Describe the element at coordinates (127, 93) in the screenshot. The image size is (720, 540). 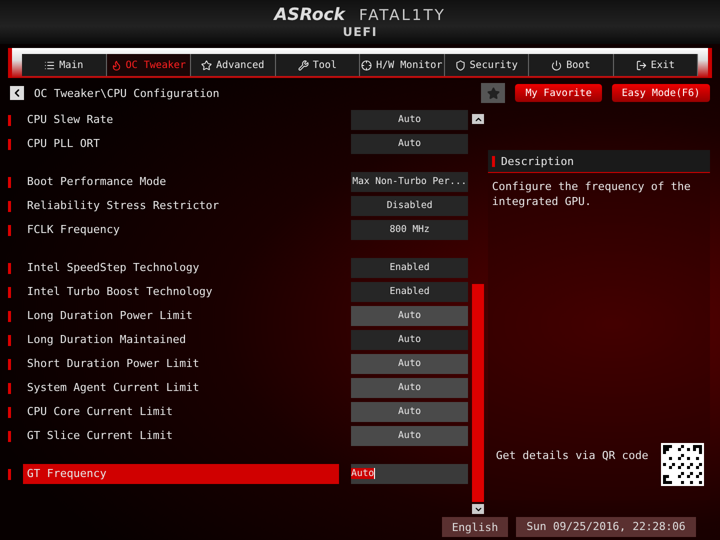
I see `breadcrumb: OC Tweaker\CPU Configuration` at that location.